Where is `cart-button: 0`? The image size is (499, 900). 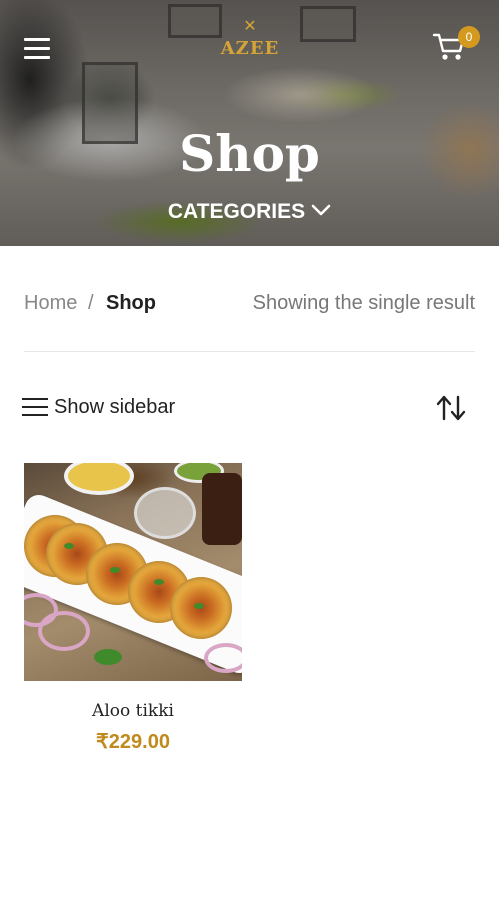 cart-button: 0 is located at coordinates (457, 46).